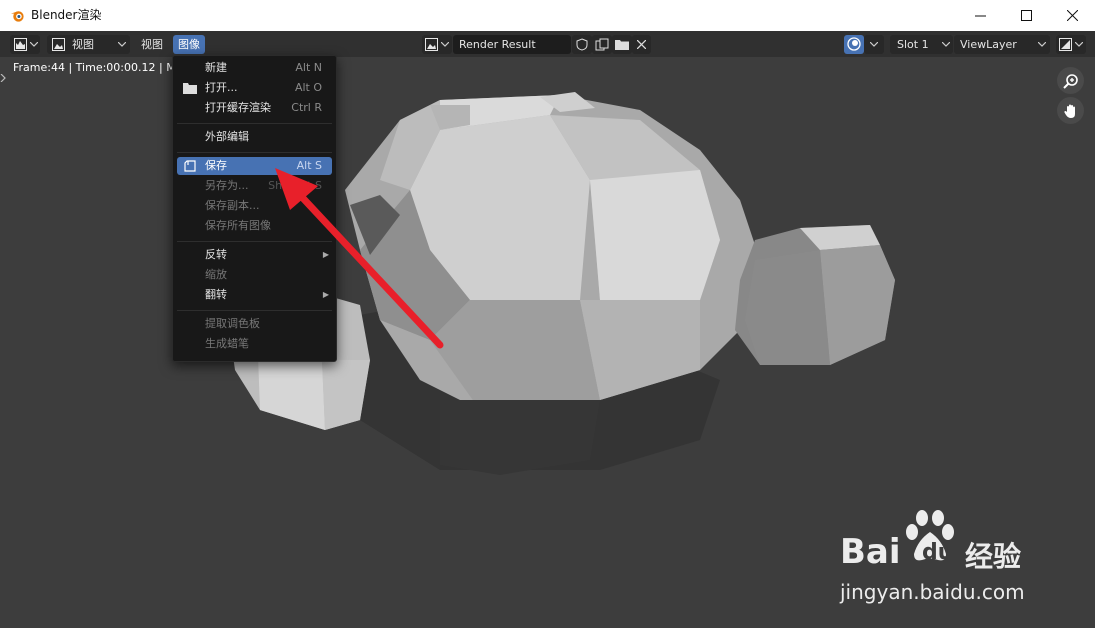 Image resolution: width=1095 pixels, height=628 pixels. I want to click on unlink-image-button, so click(641, 44).